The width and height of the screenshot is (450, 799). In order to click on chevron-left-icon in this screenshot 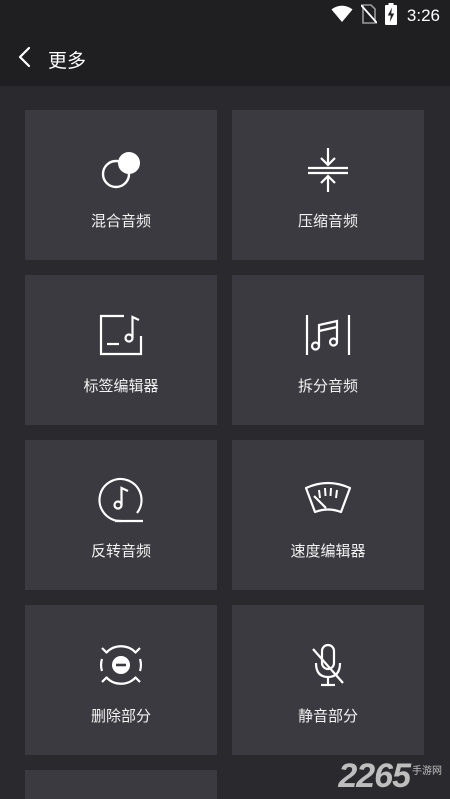, I will do `click(24, 59)`.